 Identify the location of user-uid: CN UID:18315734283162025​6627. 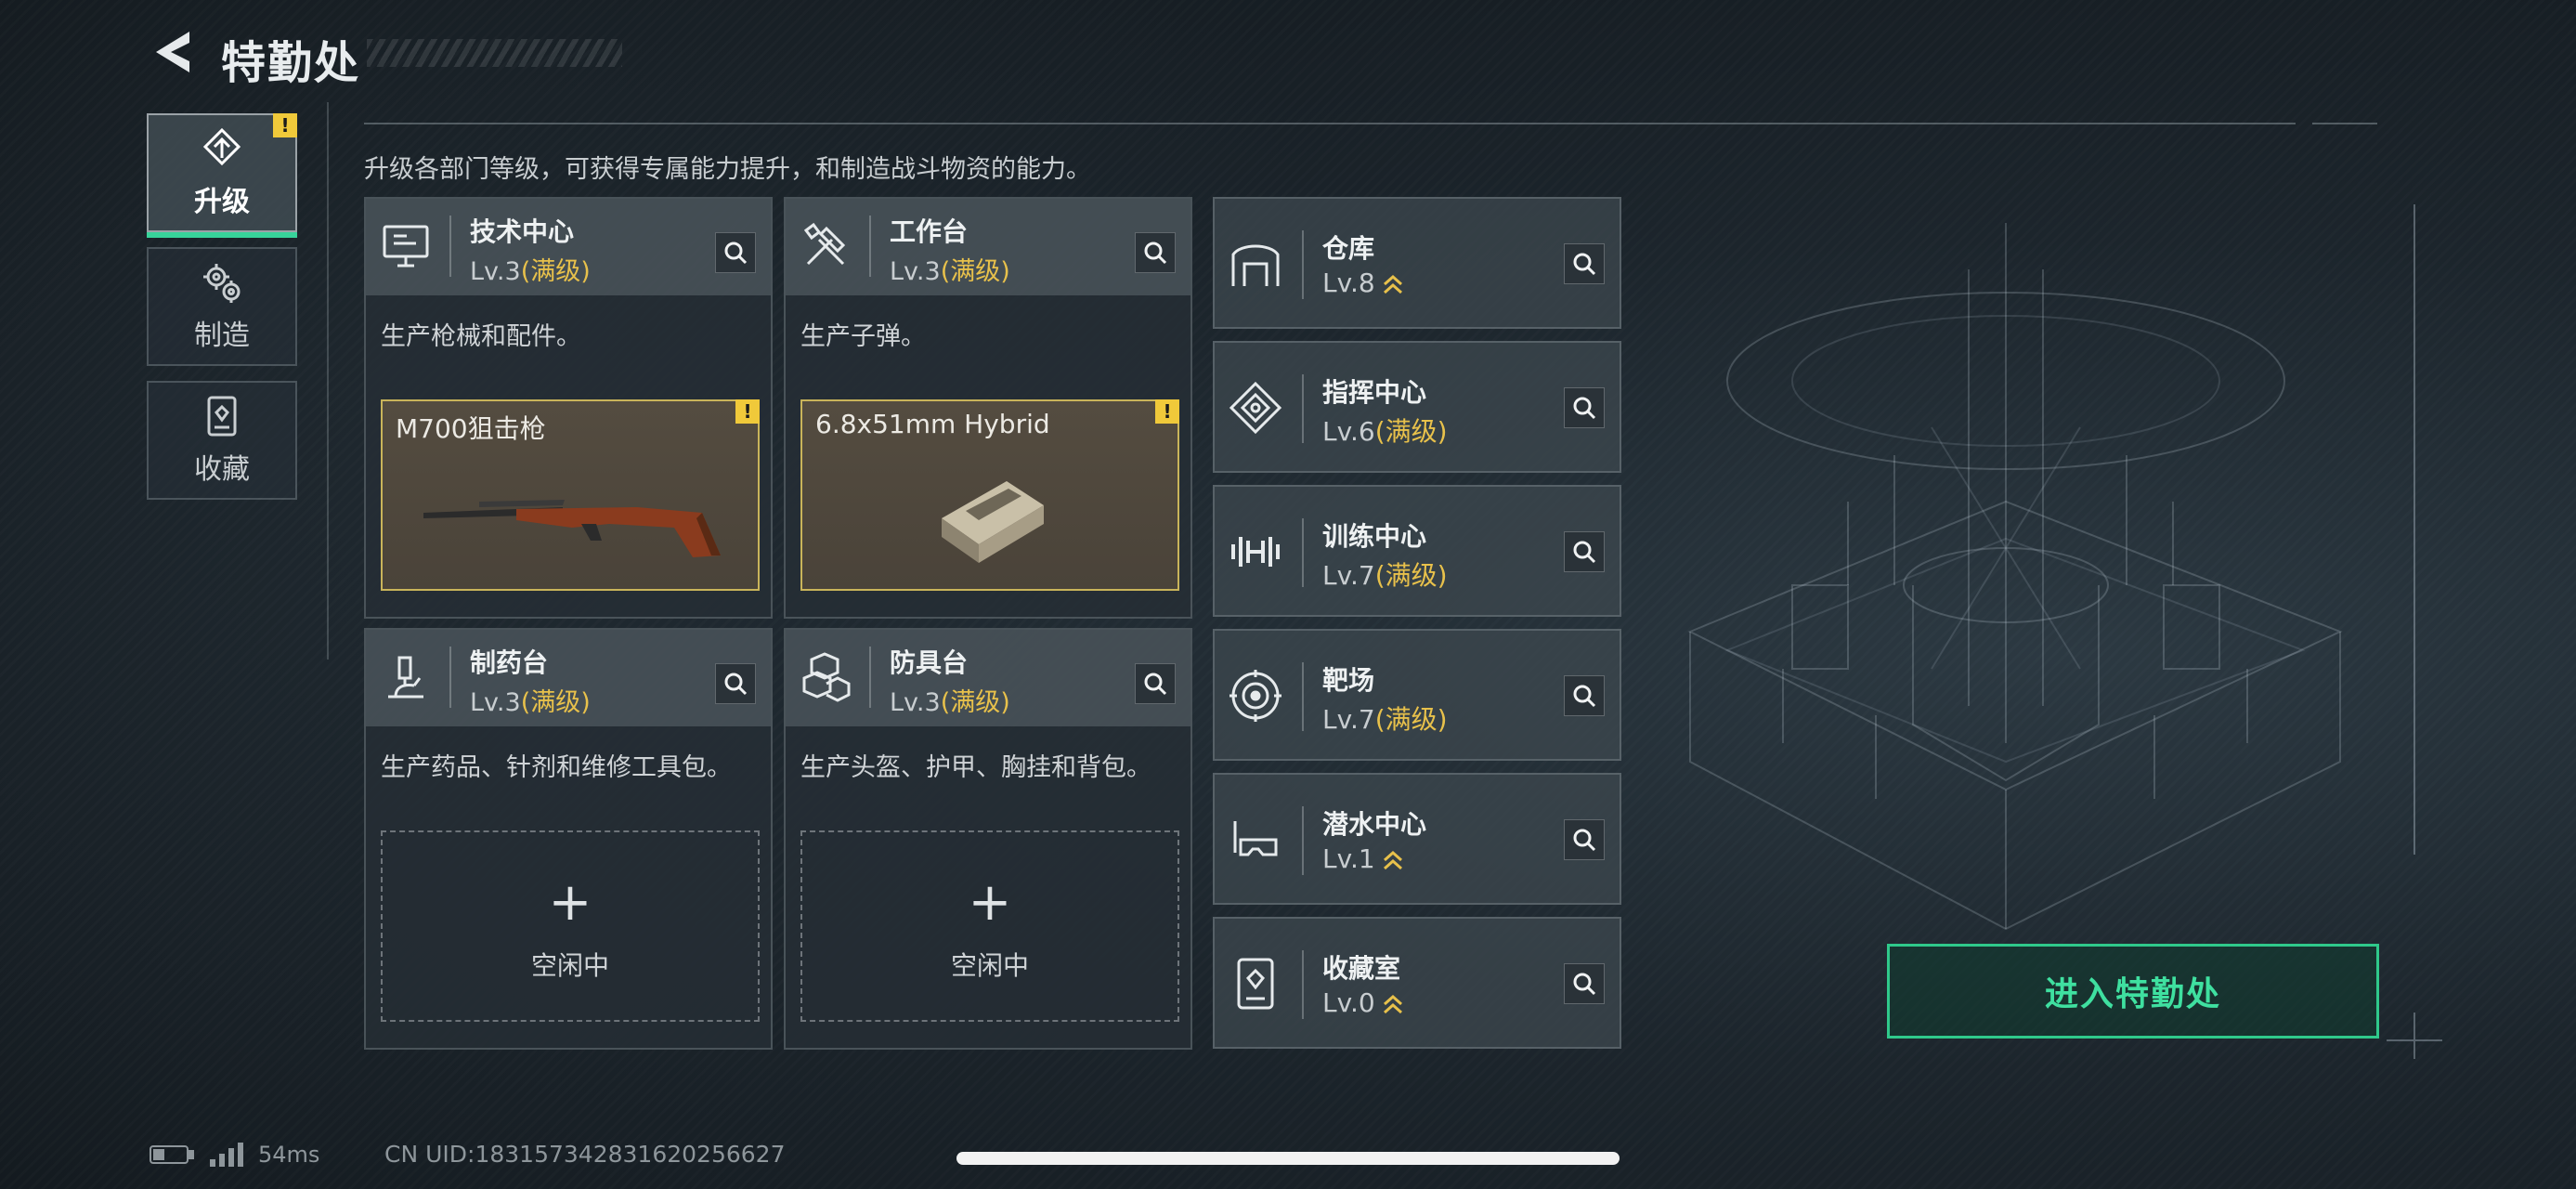
(585, 1154).